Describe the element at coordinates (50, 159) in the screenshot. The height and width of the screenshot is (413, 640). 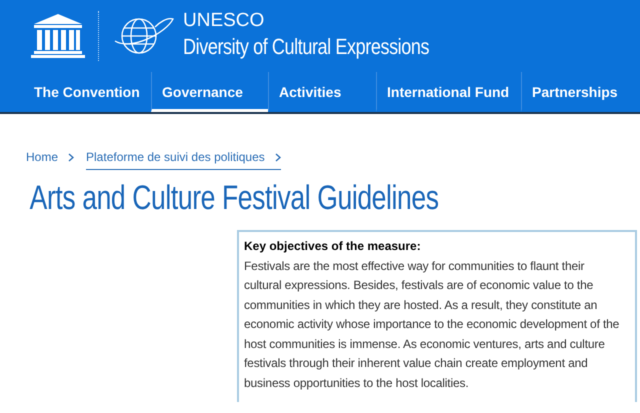
I see `breadcrumb-link: Home` at that location.